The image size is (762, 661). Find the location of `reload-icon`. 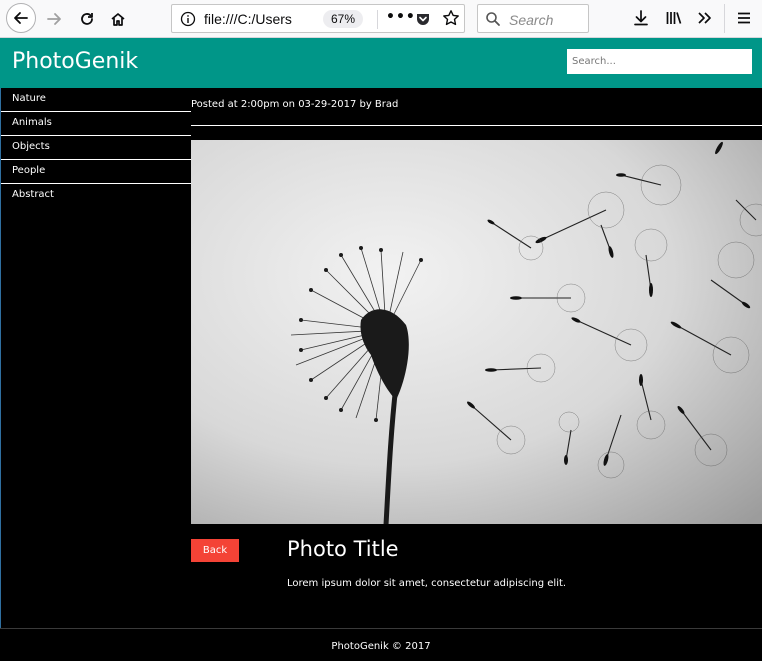

reload-icon is located at coordinates (87, 19).